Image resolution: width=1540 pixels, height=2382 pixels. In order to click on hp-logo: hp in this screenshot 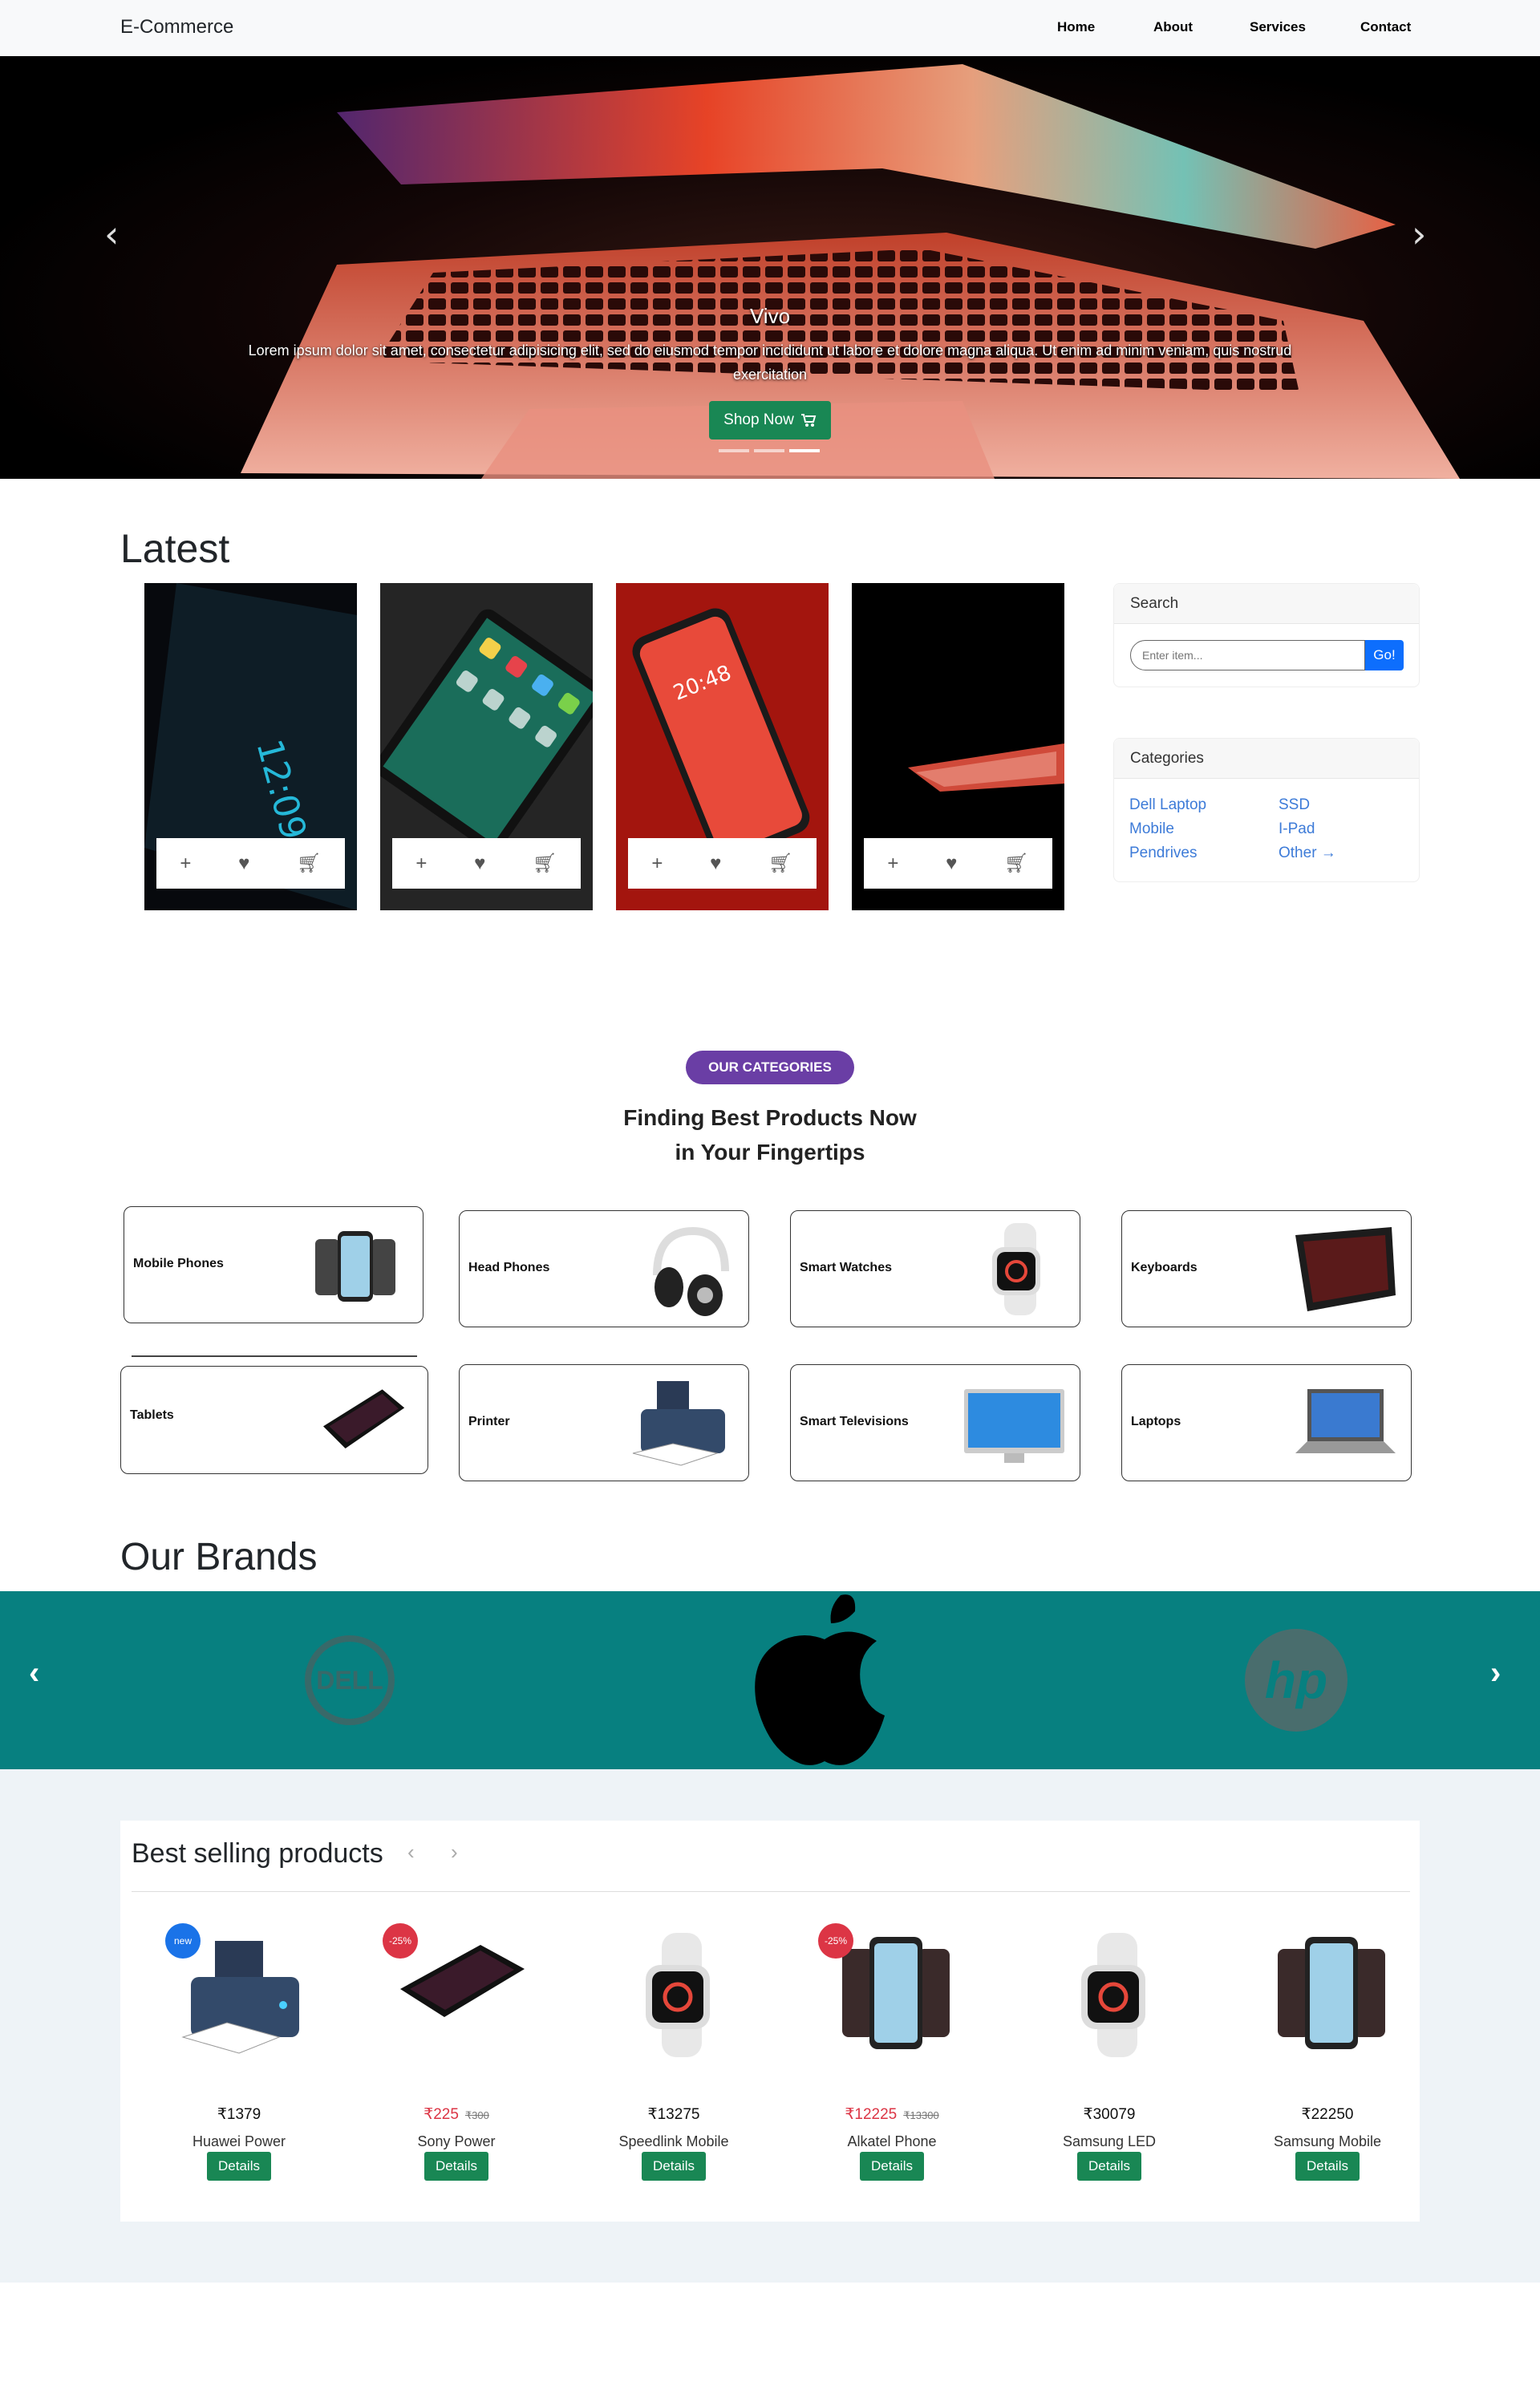, I will do `click(1296, 1680)`.